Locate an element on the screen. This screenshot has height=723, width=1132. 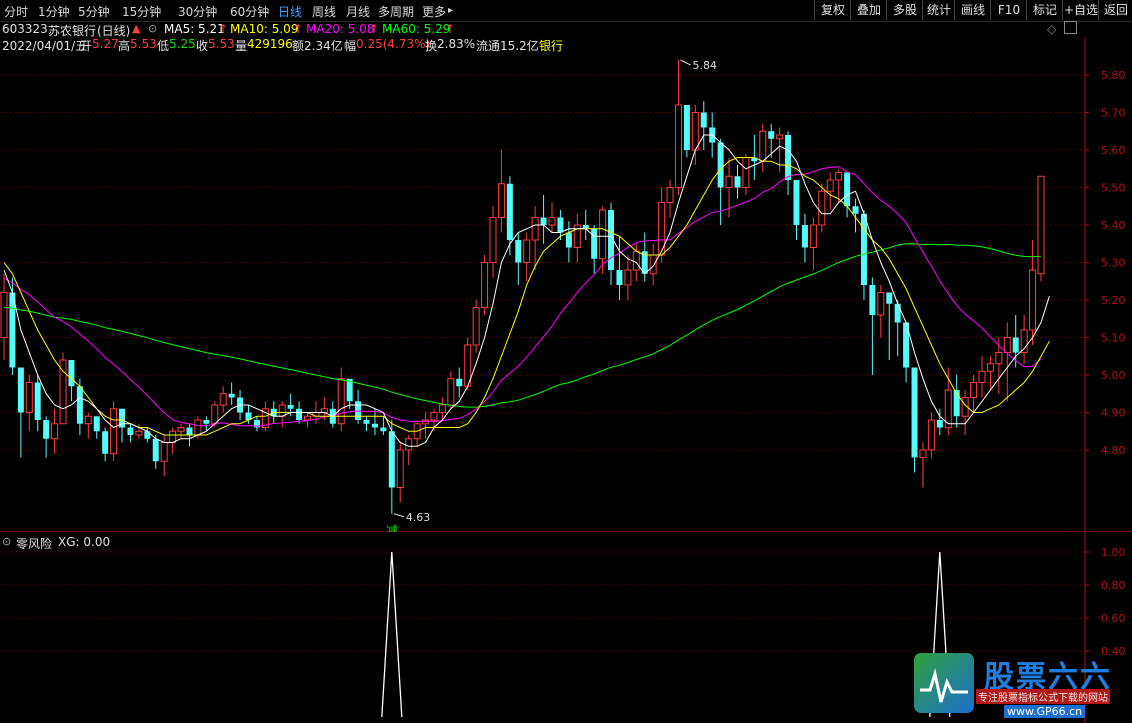
diamond-icon: ◇ is located at coordinates (1051, 29).